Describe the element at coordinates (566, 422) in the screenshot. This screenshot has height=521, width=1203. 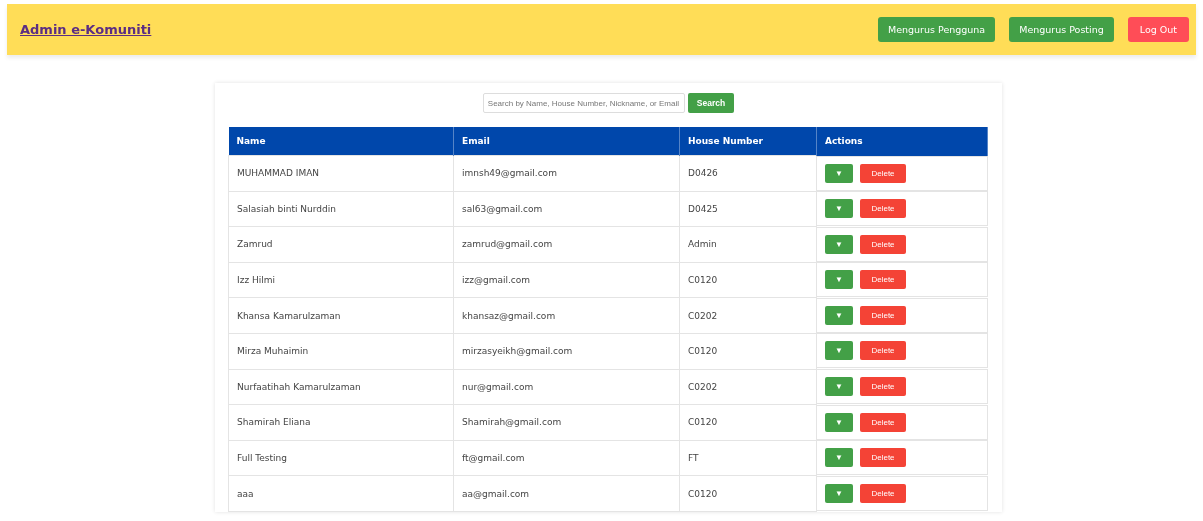
I see `table-cell: Shamirah@gmail.com` at that location.